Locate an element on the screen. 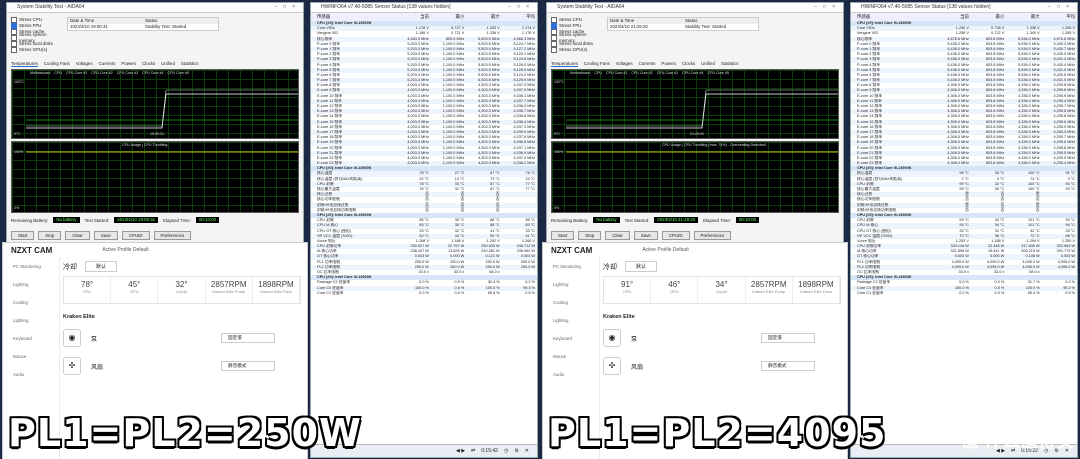  stress-option-label: Stress GPU(s) is located at coordinates (573, 49).